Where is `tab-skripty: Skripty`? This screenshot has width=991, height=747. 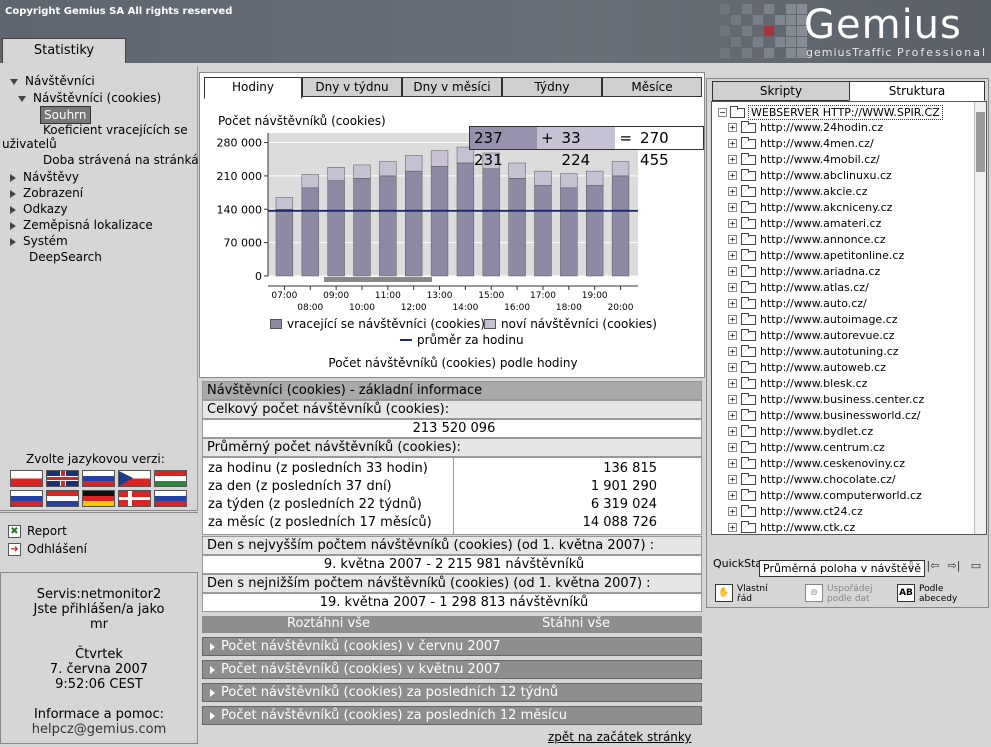 tab-skripty: Skripty is located at coordinates (781, 91).